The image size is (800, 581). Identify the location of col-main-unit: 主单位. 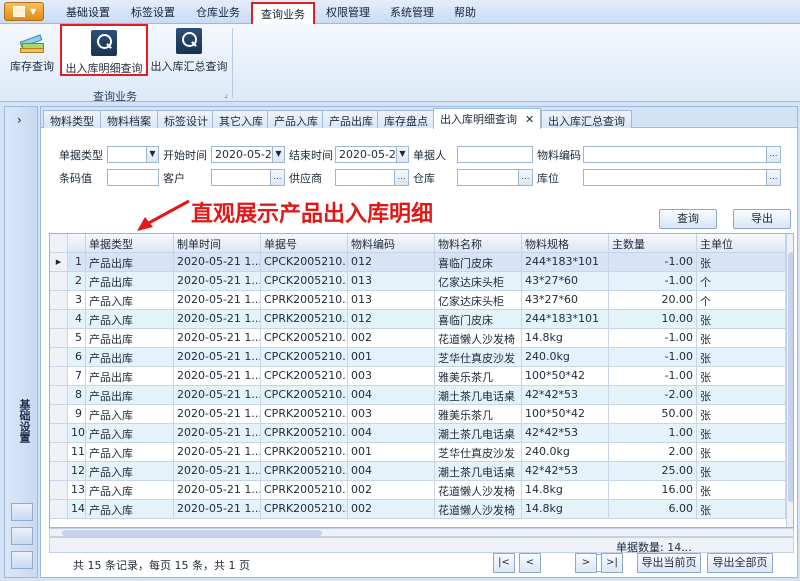
(741, 243).